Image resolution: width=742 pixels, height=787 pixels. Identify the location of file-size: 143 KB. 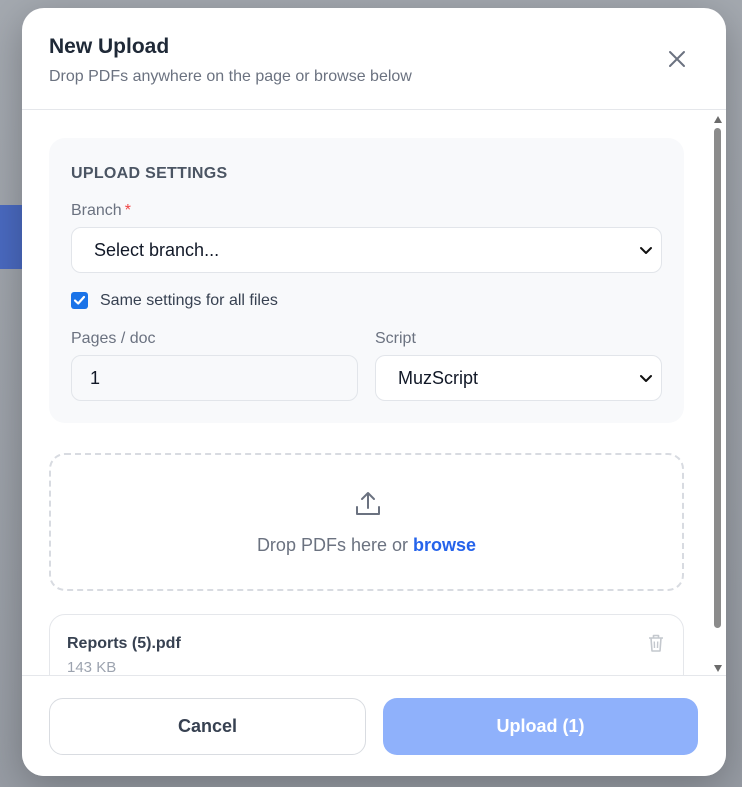
(92, 667).